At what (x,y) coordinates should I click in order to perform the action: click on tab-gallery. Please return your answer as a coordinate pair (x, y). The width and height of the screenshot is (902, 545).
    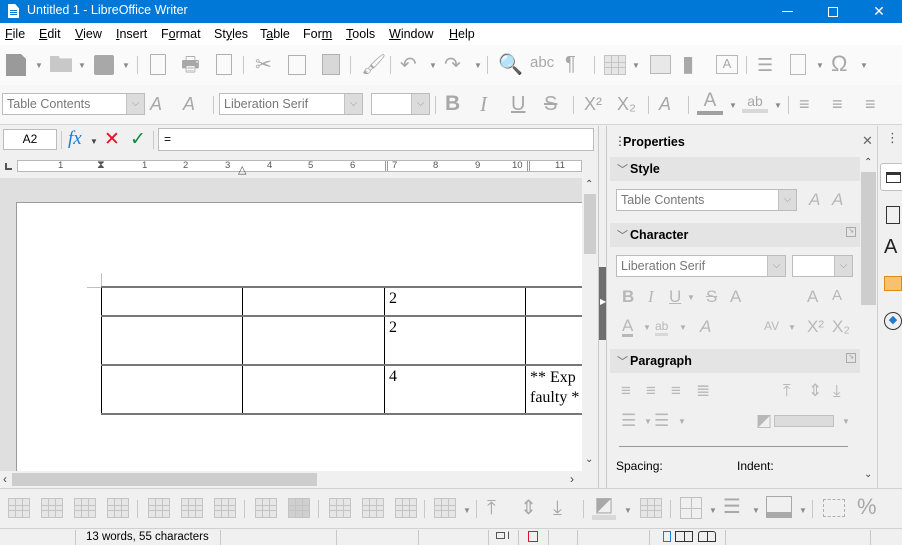
    Looking at the image, I should click on (893, 283).